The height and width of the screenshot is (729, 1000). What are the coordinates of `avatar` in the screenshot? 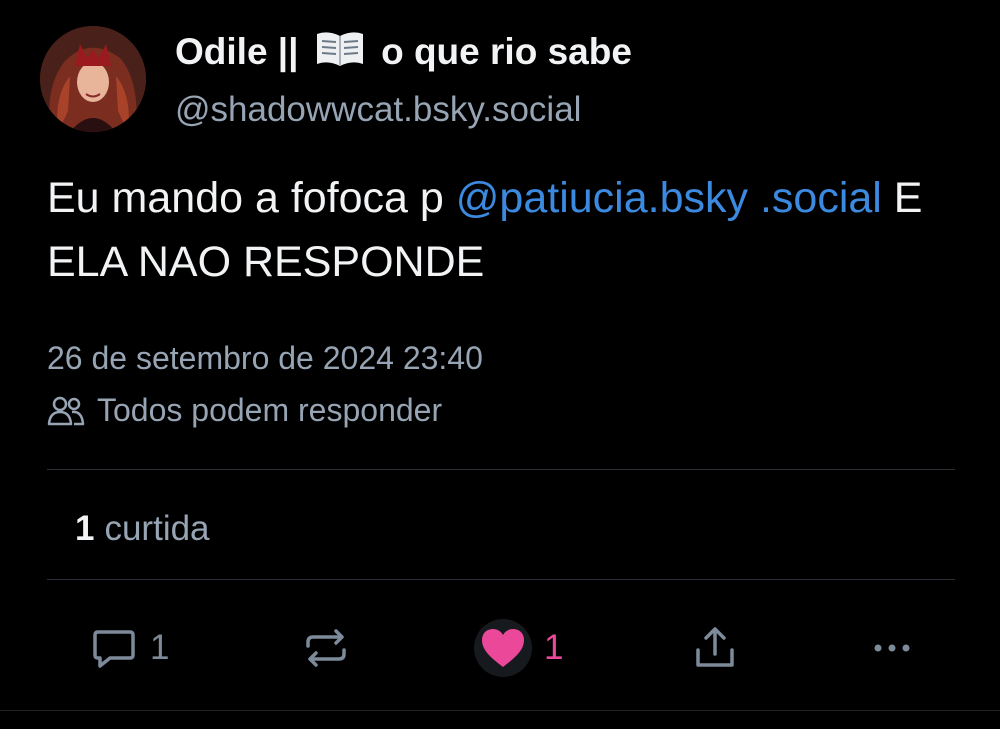 It's located at (93, 79).